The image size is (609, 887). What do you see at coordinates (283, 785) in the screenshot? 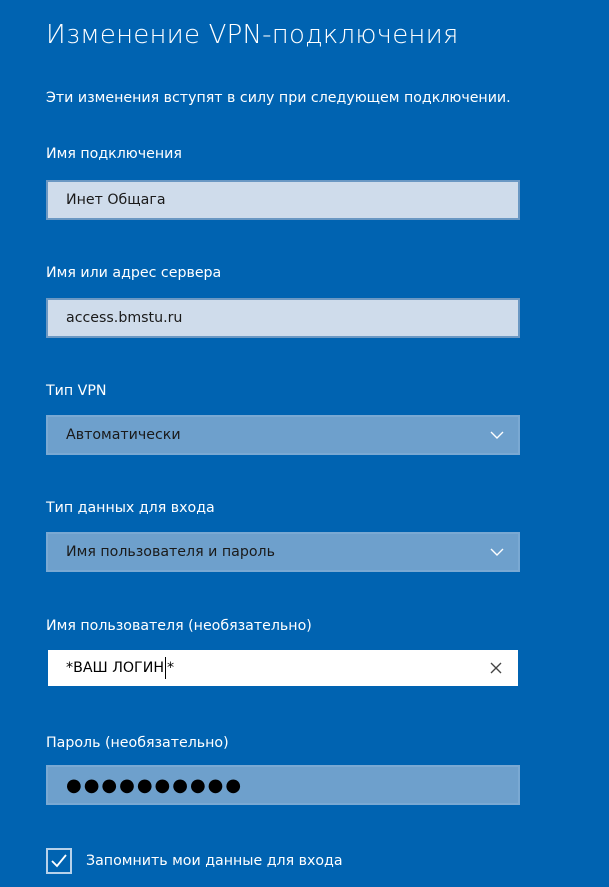
I see `password-input: ●●●●●●●●●●` at bounding box center [283, 785].